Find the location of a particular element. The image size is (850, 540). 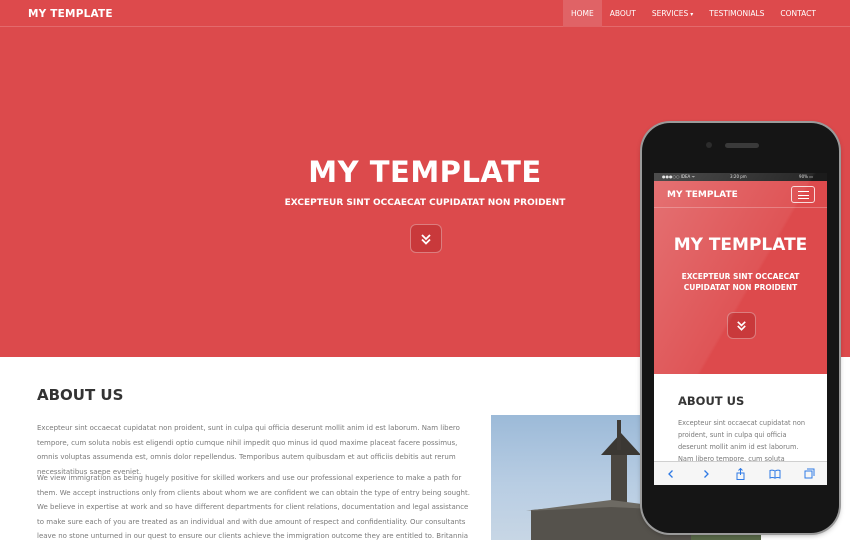

mobile-scroll-down-button is located at coordinates (741, 325).